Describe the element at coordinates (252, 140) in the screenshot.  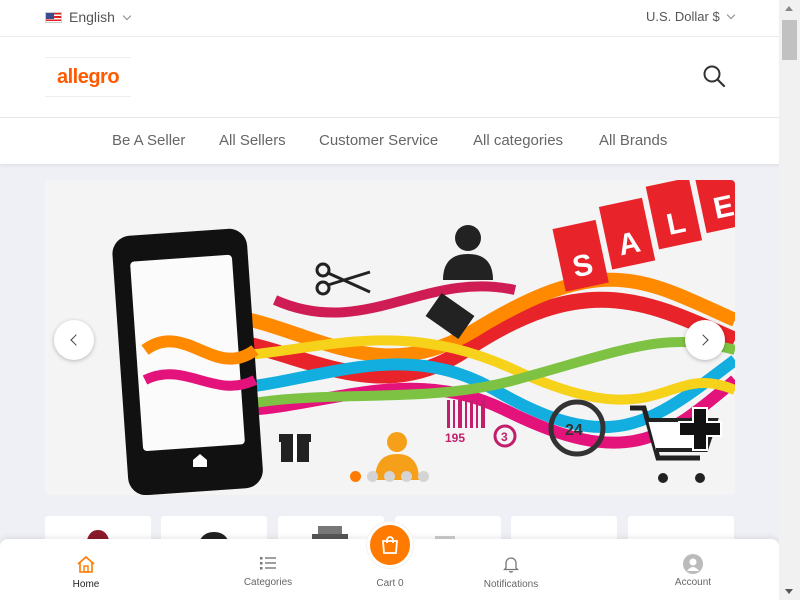
I see `nav-all-sellers: All Sellers` at that location.